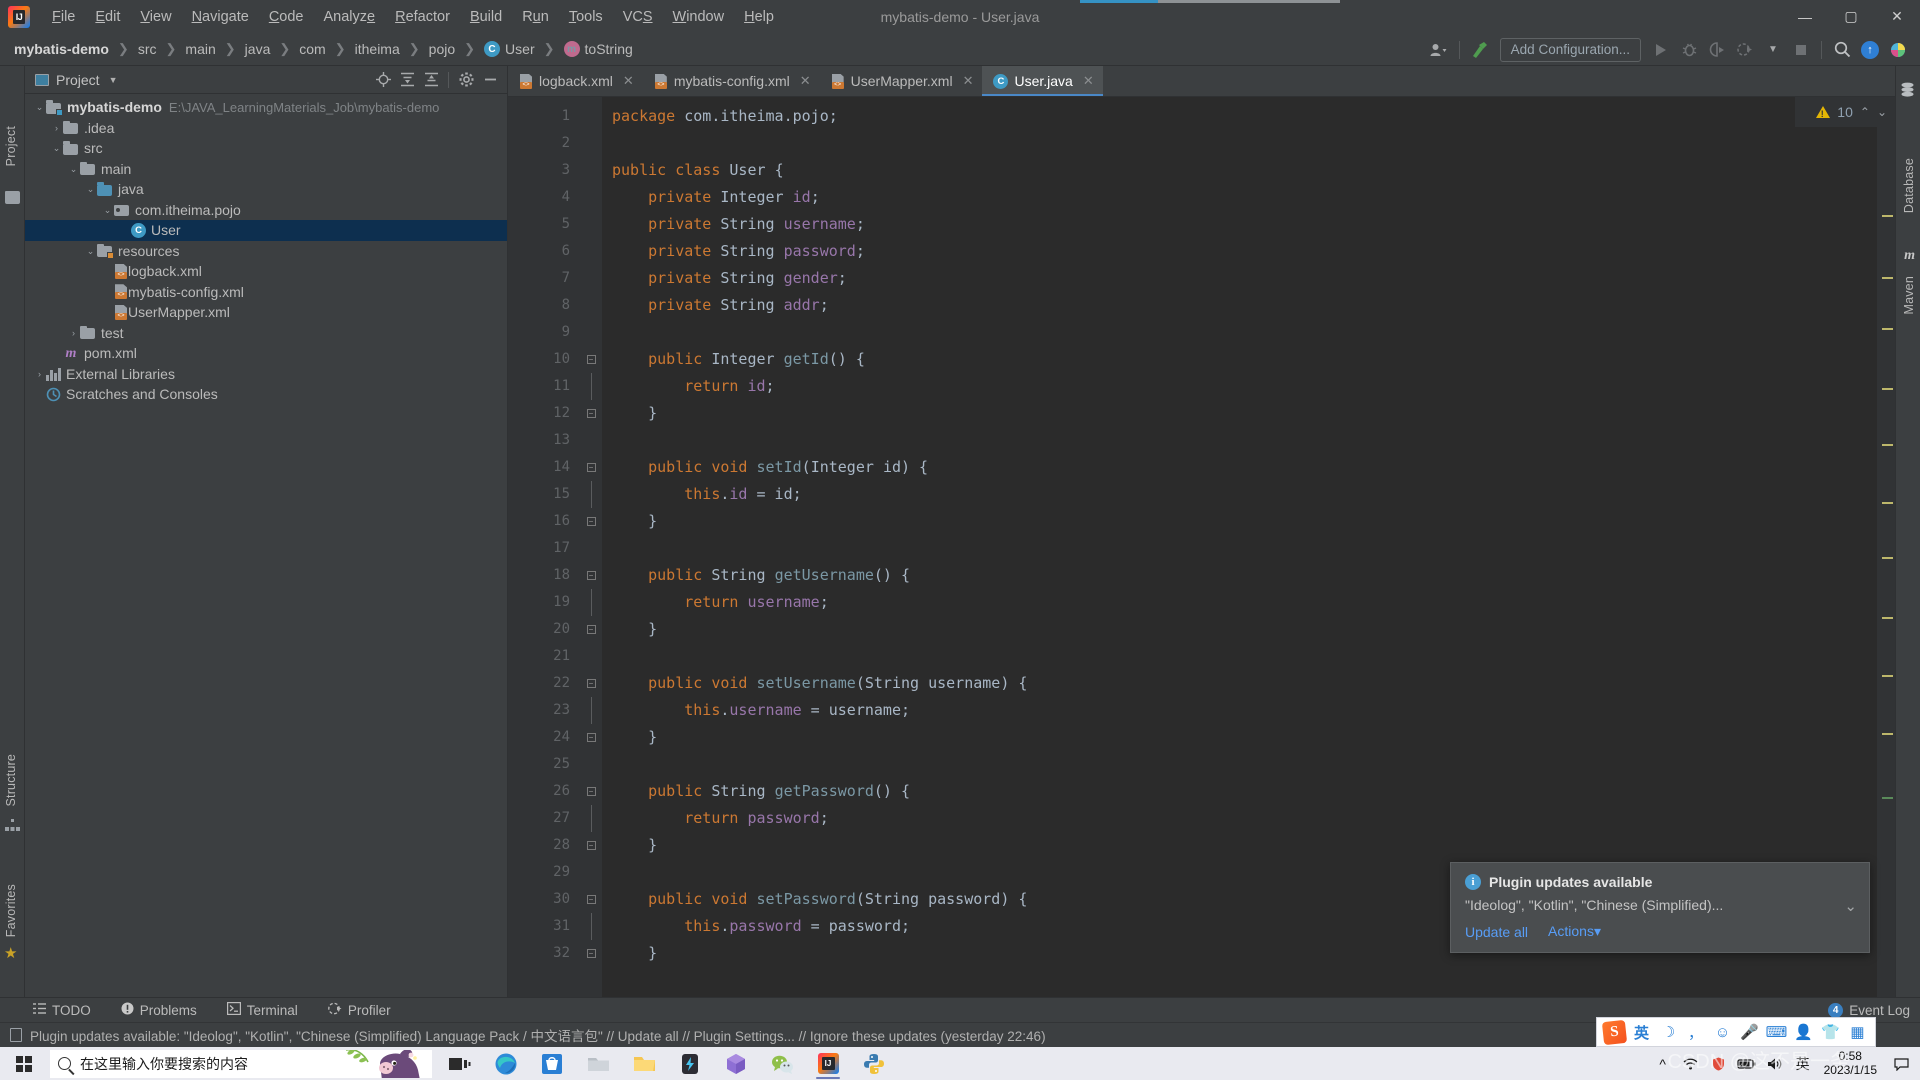  I want to click on tree-row: › External Libraries, so click(266, 374).